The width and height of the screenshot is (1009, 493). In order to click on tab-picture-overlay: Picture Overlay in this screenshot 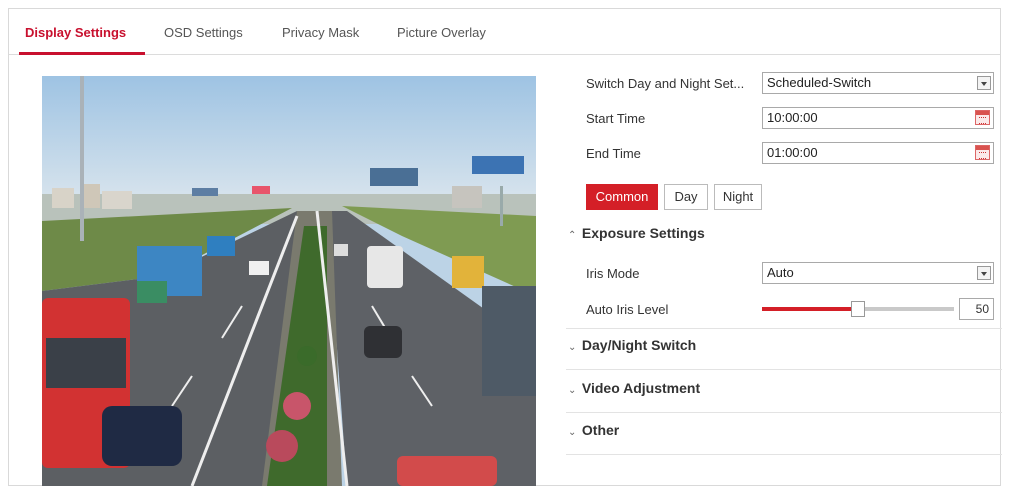, I will do `click(441, 32)`.